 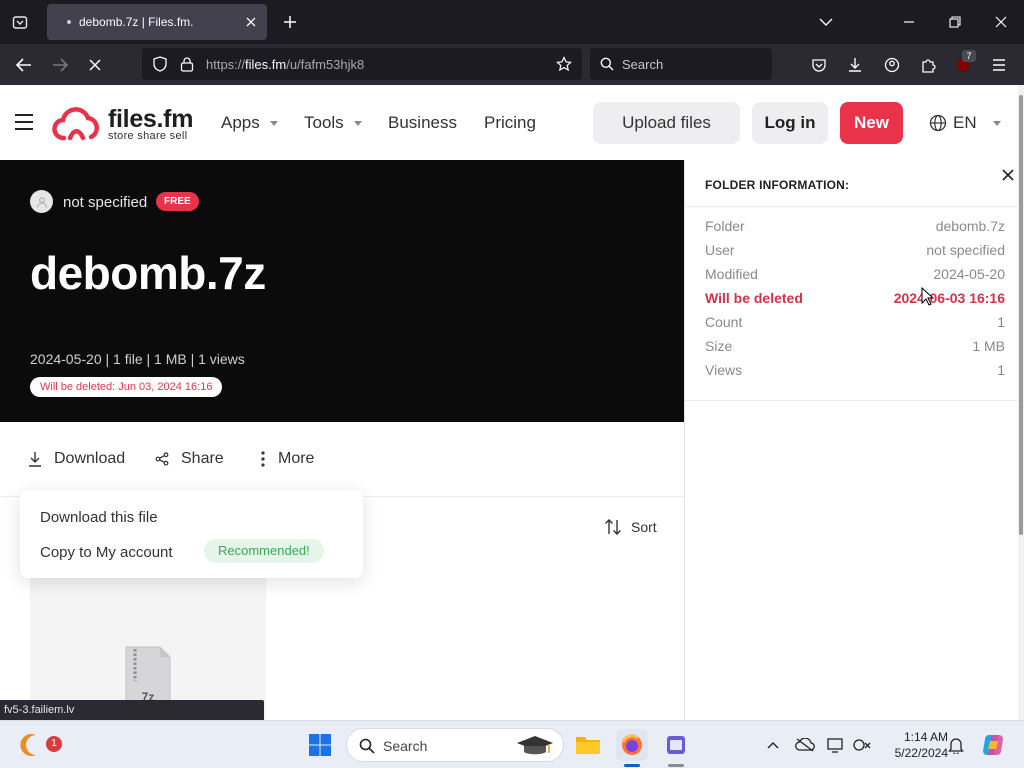 I want to click on star-icon, so click(x=564, y=64).